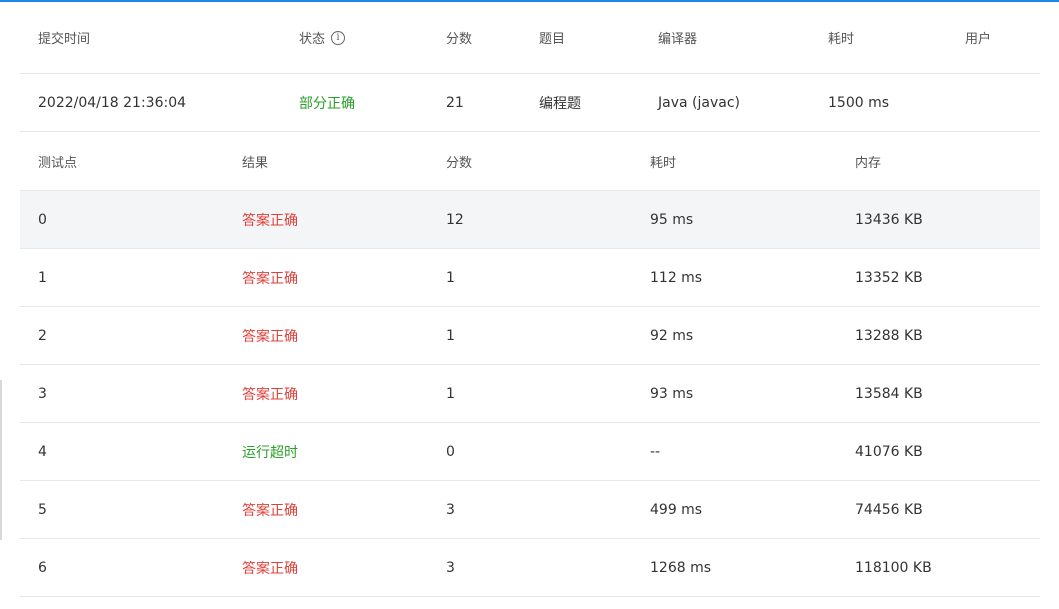  What do you see at coordinates (859, 102) in the screenshot?
I see `submission-time: 1500 ms` at bounding box center [859, 102].